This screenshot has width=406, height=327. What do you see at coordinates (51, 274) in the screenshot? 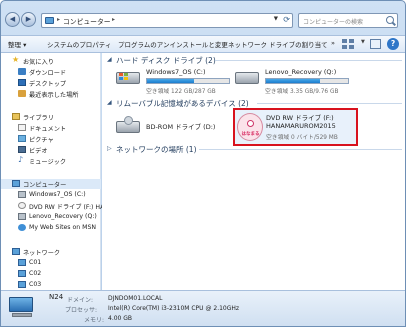
I see `nav-item-c02: C02` at bounding box center [51, 274].